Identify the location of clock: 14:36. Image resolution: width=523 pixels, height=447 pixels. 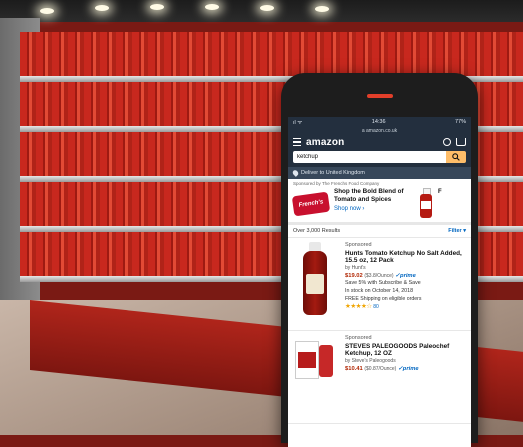
(378, 122).